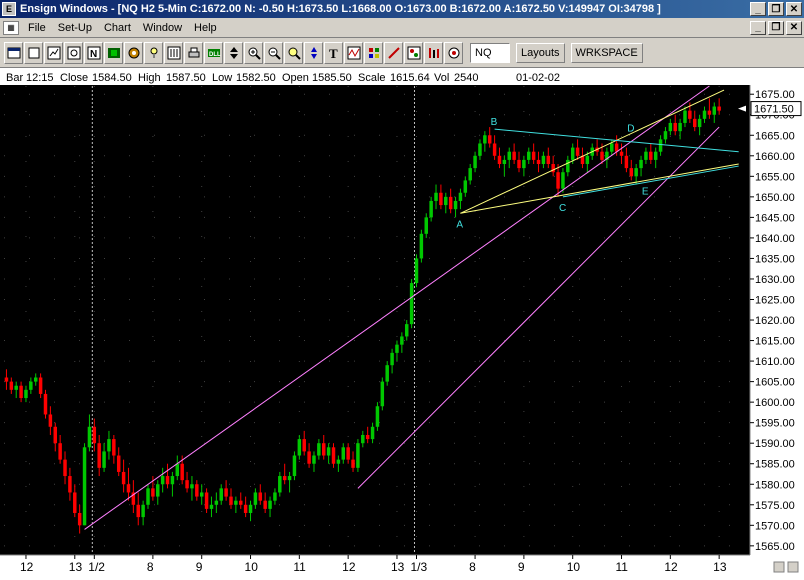 The height and width of the screenshot is (580, 804). Describe the element at coordinates (413, 52) in the screenshot. I see `tool-icon` at that location.